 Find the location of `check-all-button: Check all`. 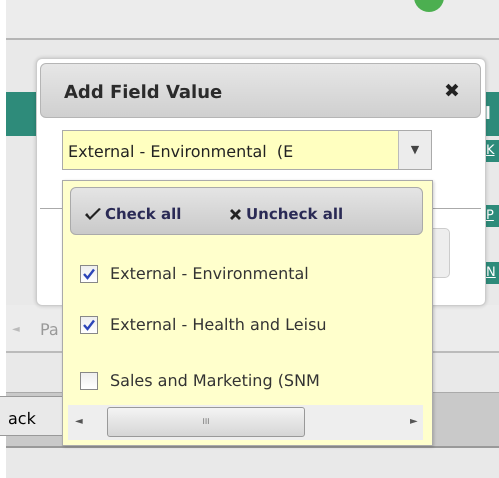

check-all-button: Check all is located at coordinates (133, 214).